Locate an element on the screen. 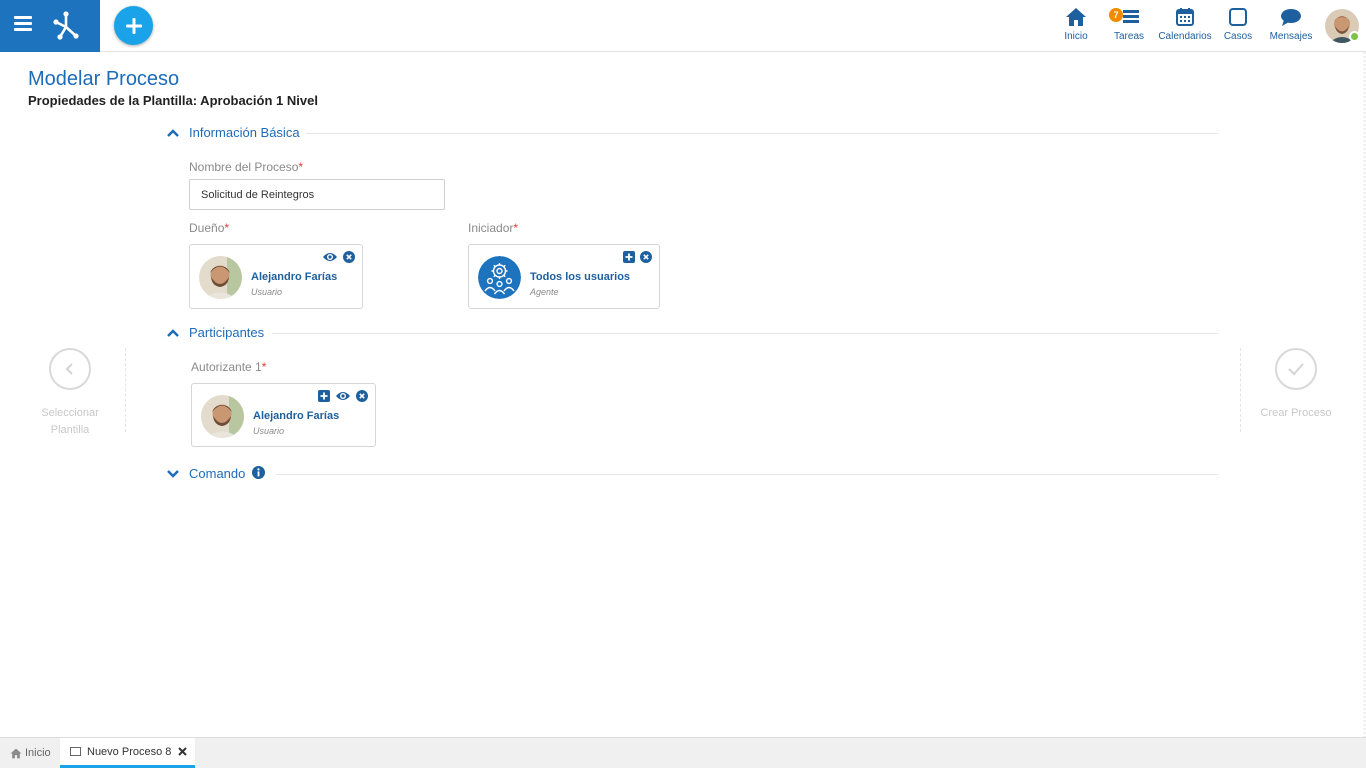  tab-new-process-label: Nuevo Proceso 8 is located at coordinates (129, 751).